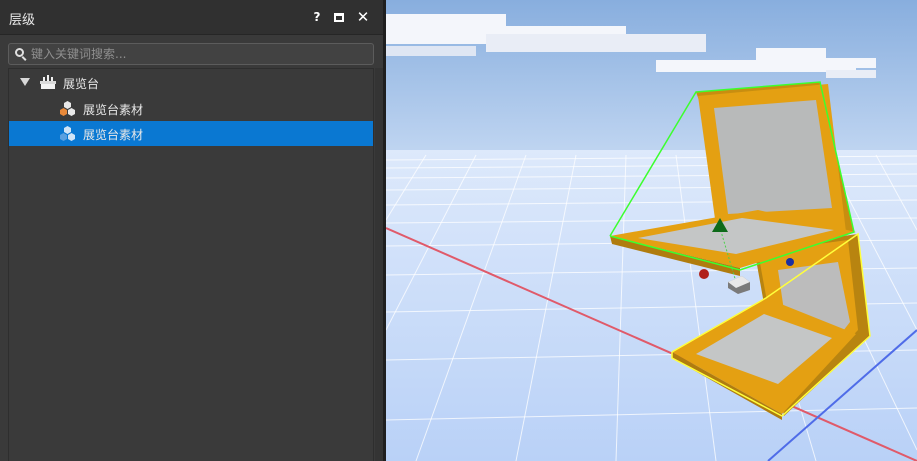 The width and height of the screenshot is (917, 461). I want to click on tree-item-label: 展览台, so click(81, 84).